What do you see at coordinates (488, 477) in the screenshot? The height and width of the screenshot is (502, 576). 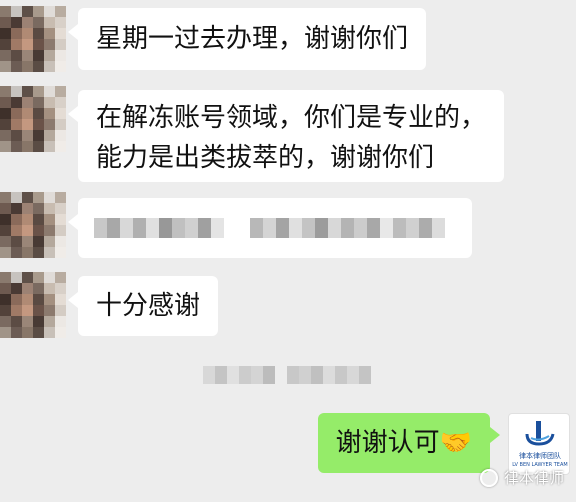 I see `wechat-channel-icon` at bounding box center [488, 477].